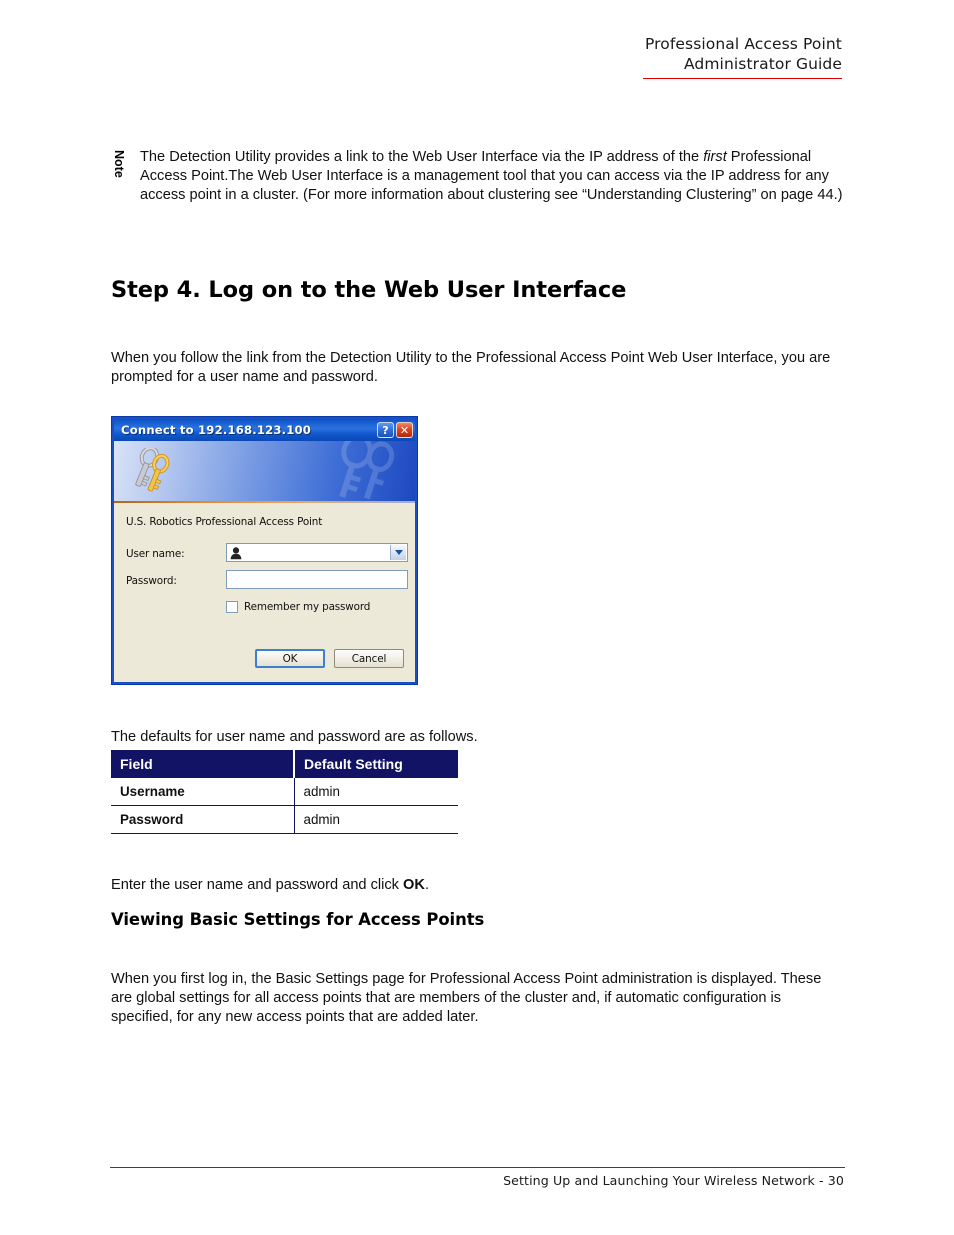 This screenshot has width=954, height=1235. I want to click on remember-password-row: Remember my password, so click(298, 607).